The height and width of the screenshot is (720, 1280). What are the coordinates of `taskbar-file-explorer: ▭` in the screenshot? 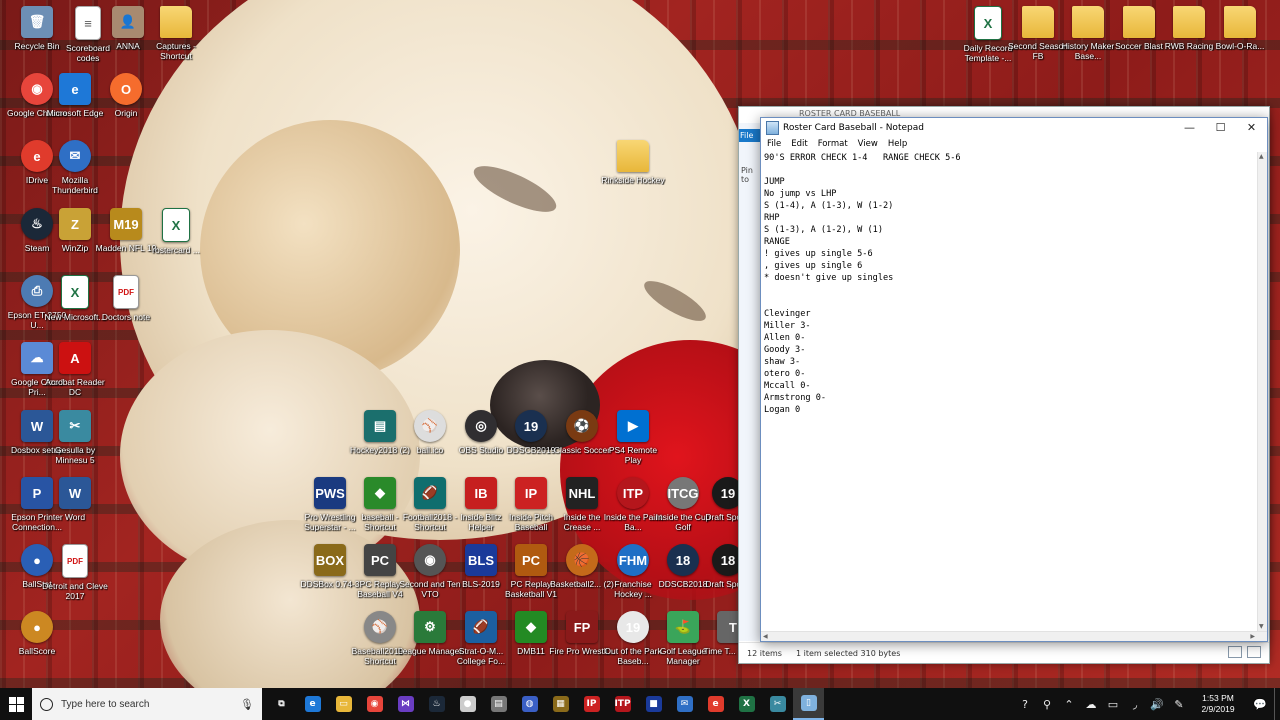 It's located at (343, 704).